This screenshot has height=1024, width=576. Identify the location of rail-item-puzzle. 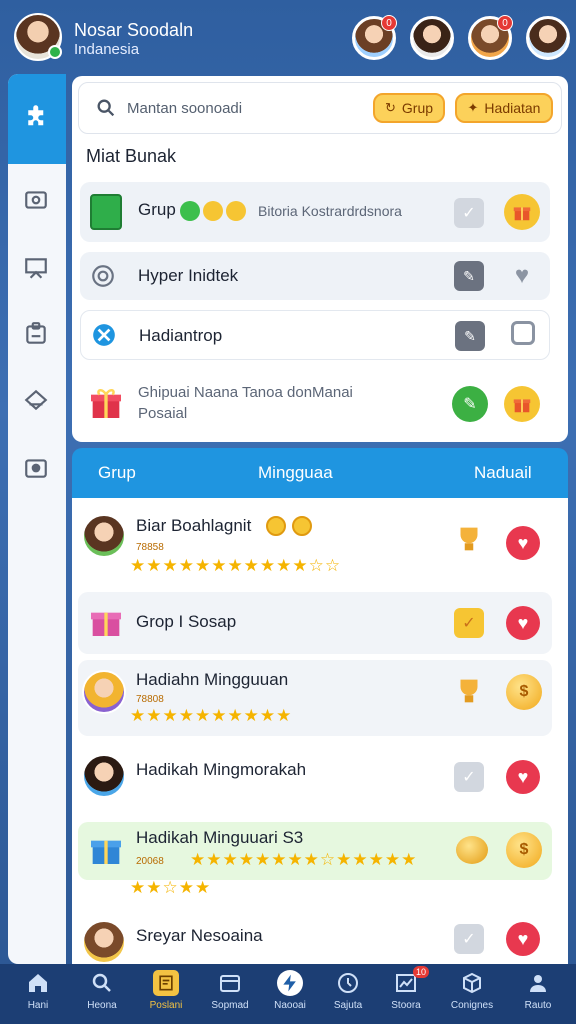
(37, 119).